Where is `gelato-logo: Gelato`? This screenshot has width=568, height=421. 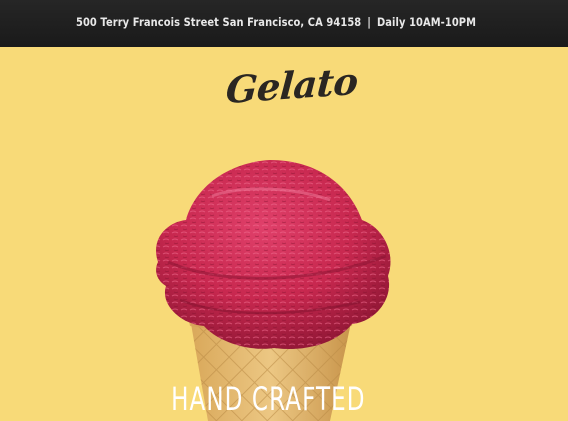 gelato-logo: Gelato is located at coordinates (291, 86).